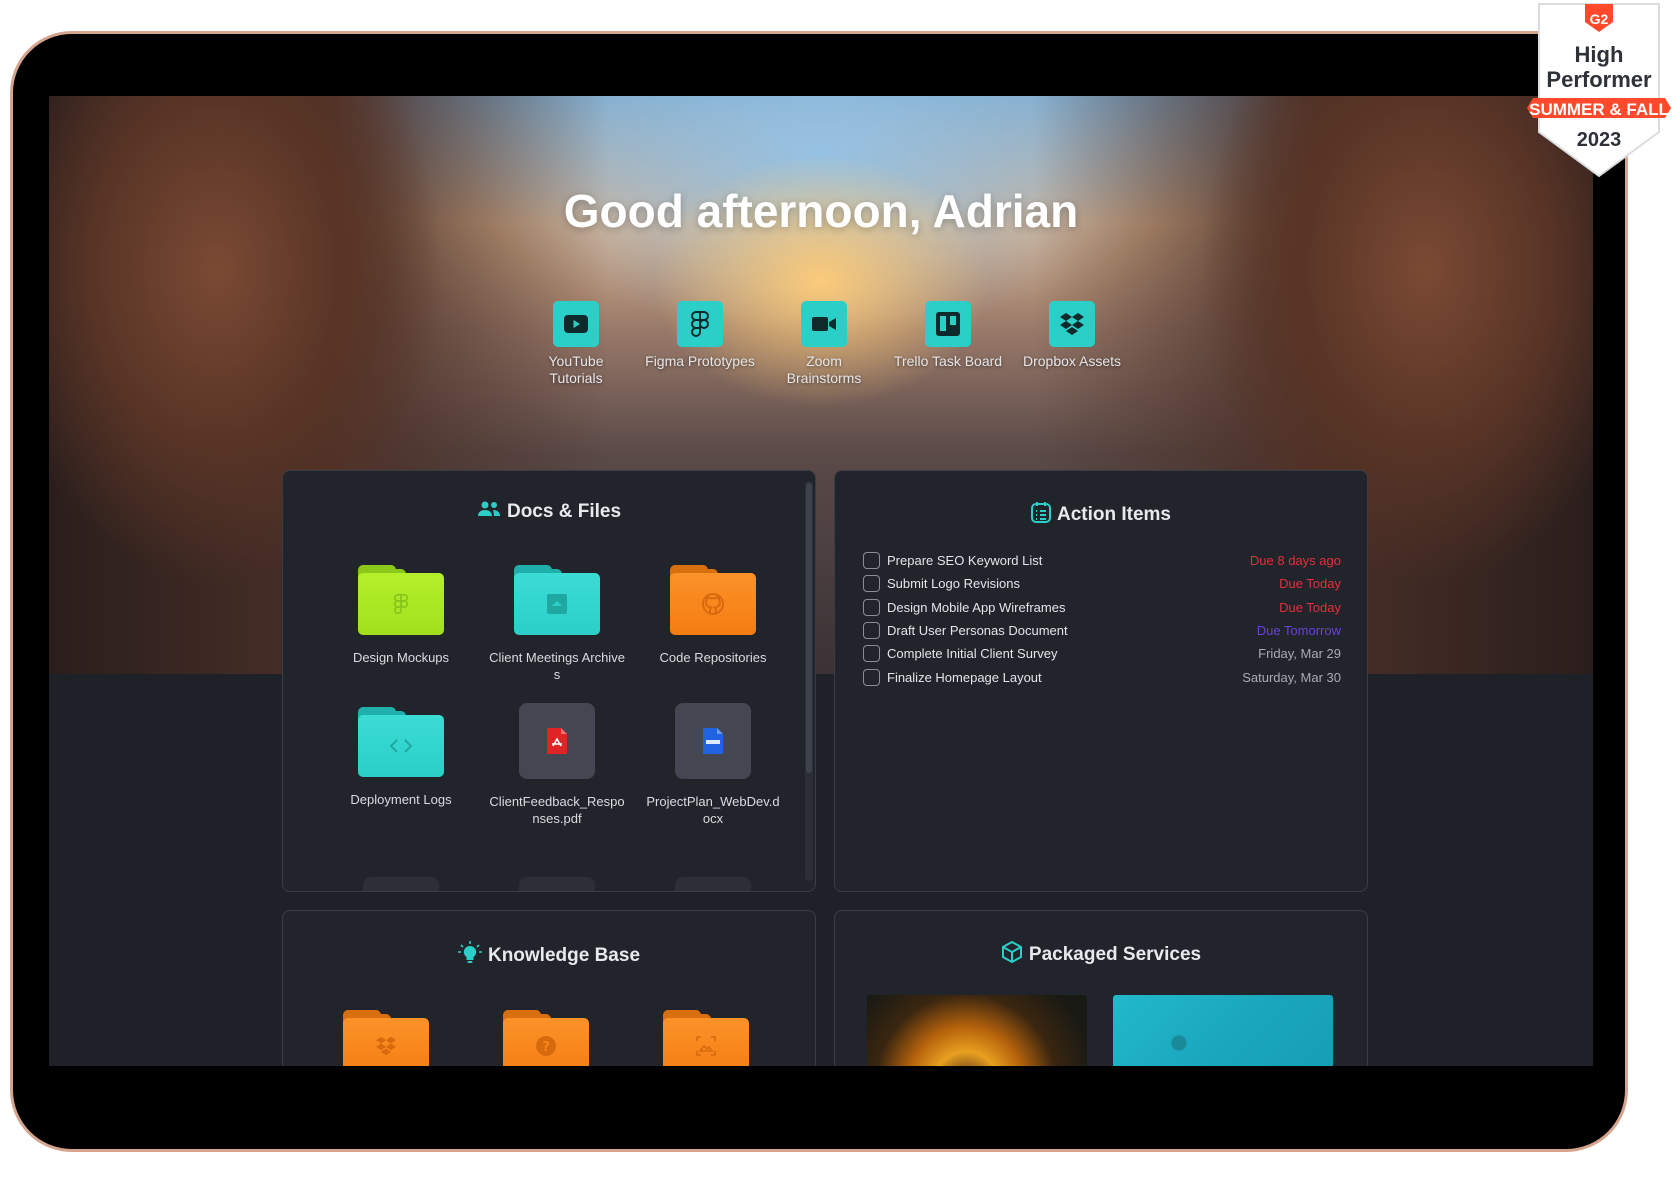 The height and width of the screenshot is (1177, 1680). I want to click on video-camera-icon, so click(824, 324).